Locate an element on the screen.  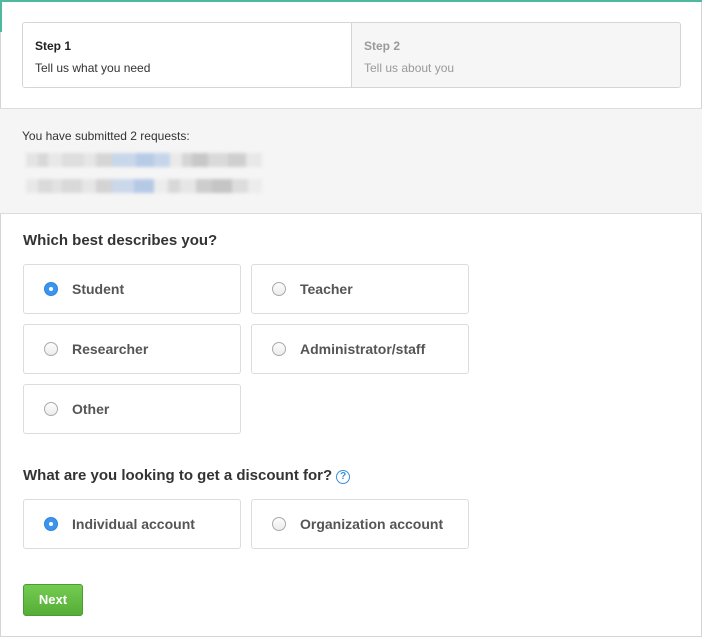
individual-account-radio is located at coordinates (51, 524).